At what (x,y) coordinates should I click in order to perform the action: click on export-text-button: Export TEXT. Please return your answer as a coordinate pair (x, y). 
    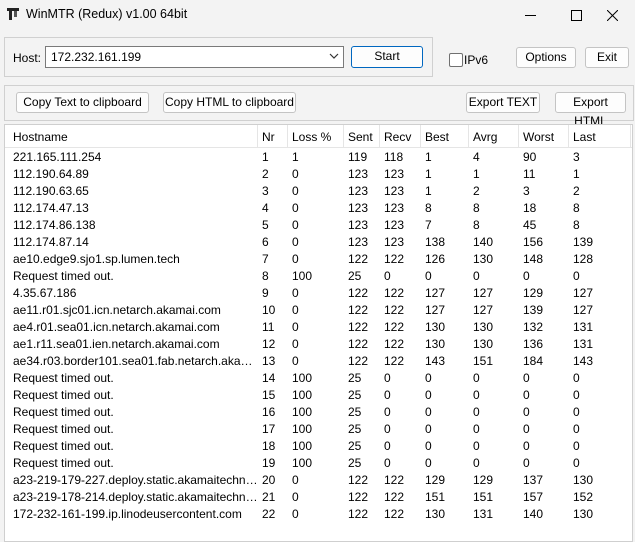
    Looking at the image, I should click on (503, 102).